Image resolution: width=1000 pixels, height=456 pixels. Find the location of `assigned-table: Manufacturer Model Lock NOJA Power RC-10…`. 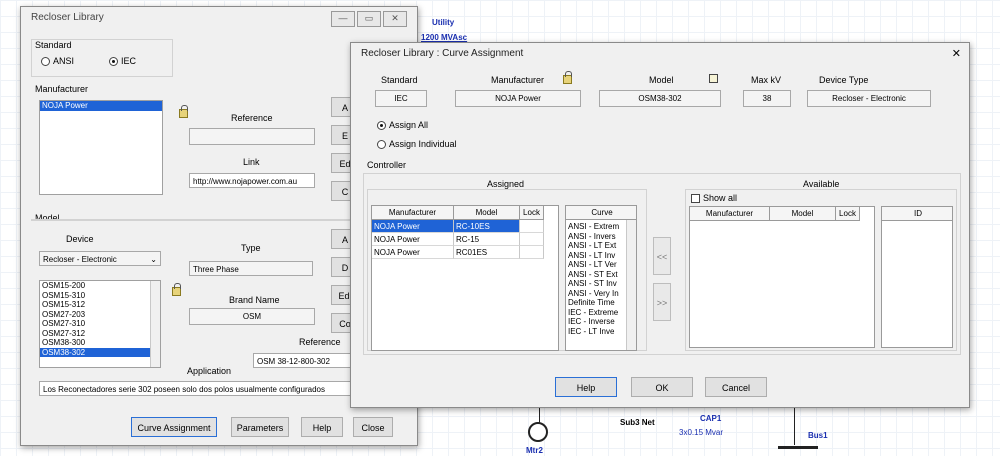

assigned-table: Manufacturer Model Lock NOJA Power RC-10… is located at coordinates (465, 278).